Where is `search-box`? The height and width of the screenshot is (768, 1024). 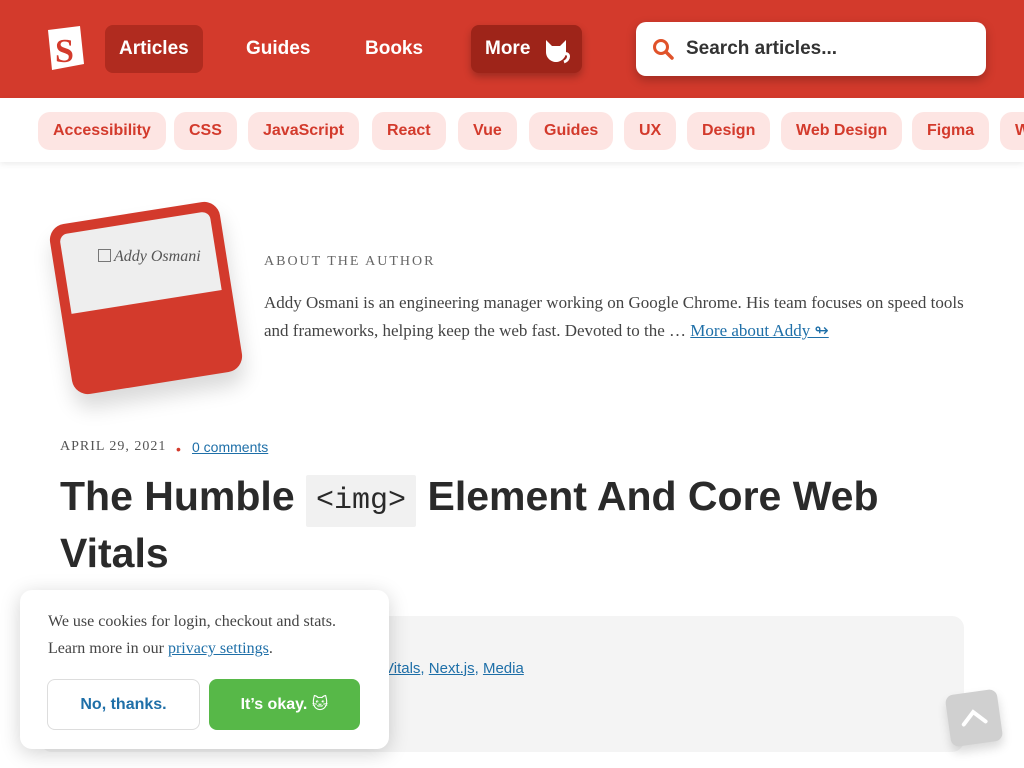 search-box is located at coordinates (811, 49).